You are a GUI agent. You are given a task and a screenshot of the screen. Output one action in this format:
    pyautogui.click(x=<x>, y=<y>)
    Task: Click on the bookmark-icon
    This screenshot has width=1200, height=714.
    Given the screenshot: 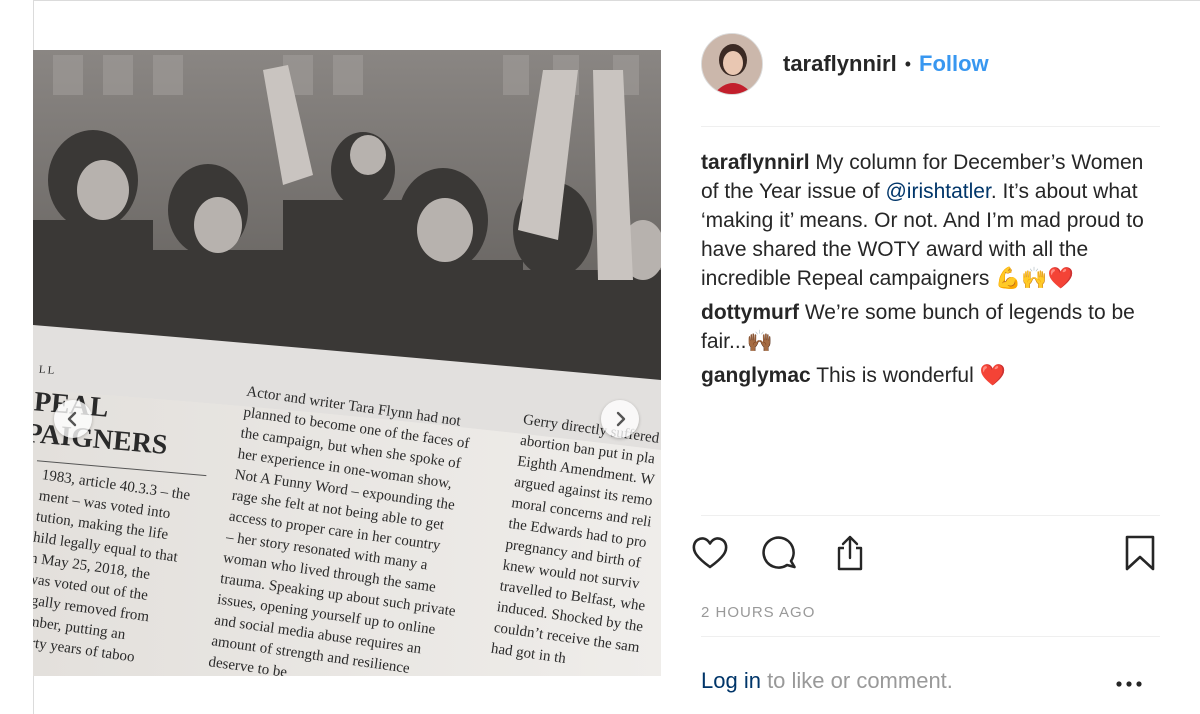 What is the action you would take?
    pyautogui.click(x=1140, y=553)
    